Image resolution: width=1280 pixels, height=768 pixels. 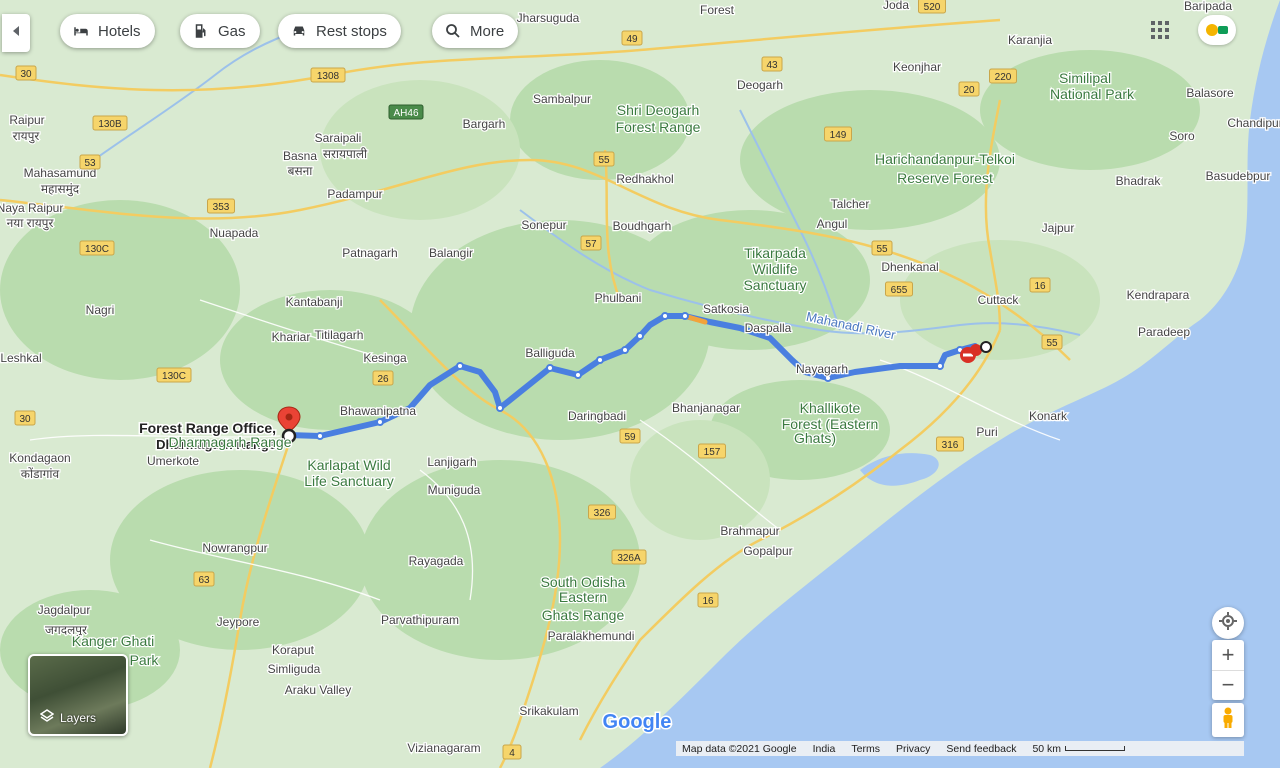 I want to click on place-label: Tikarpada, so click(x=775, y=253).